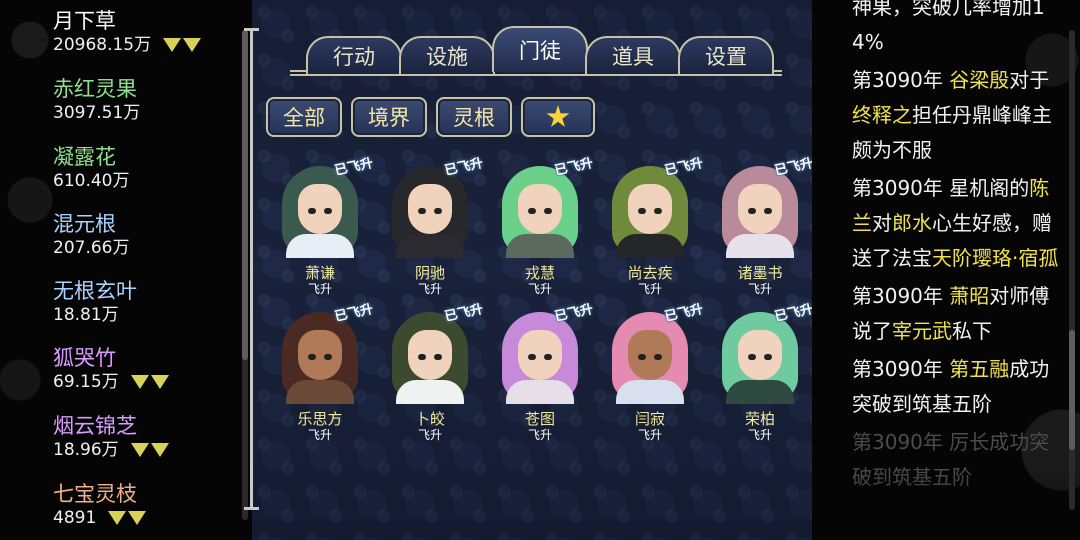  I want to click on disciple-card: 已飞升 荣柏 飞升, so click(761, 375).